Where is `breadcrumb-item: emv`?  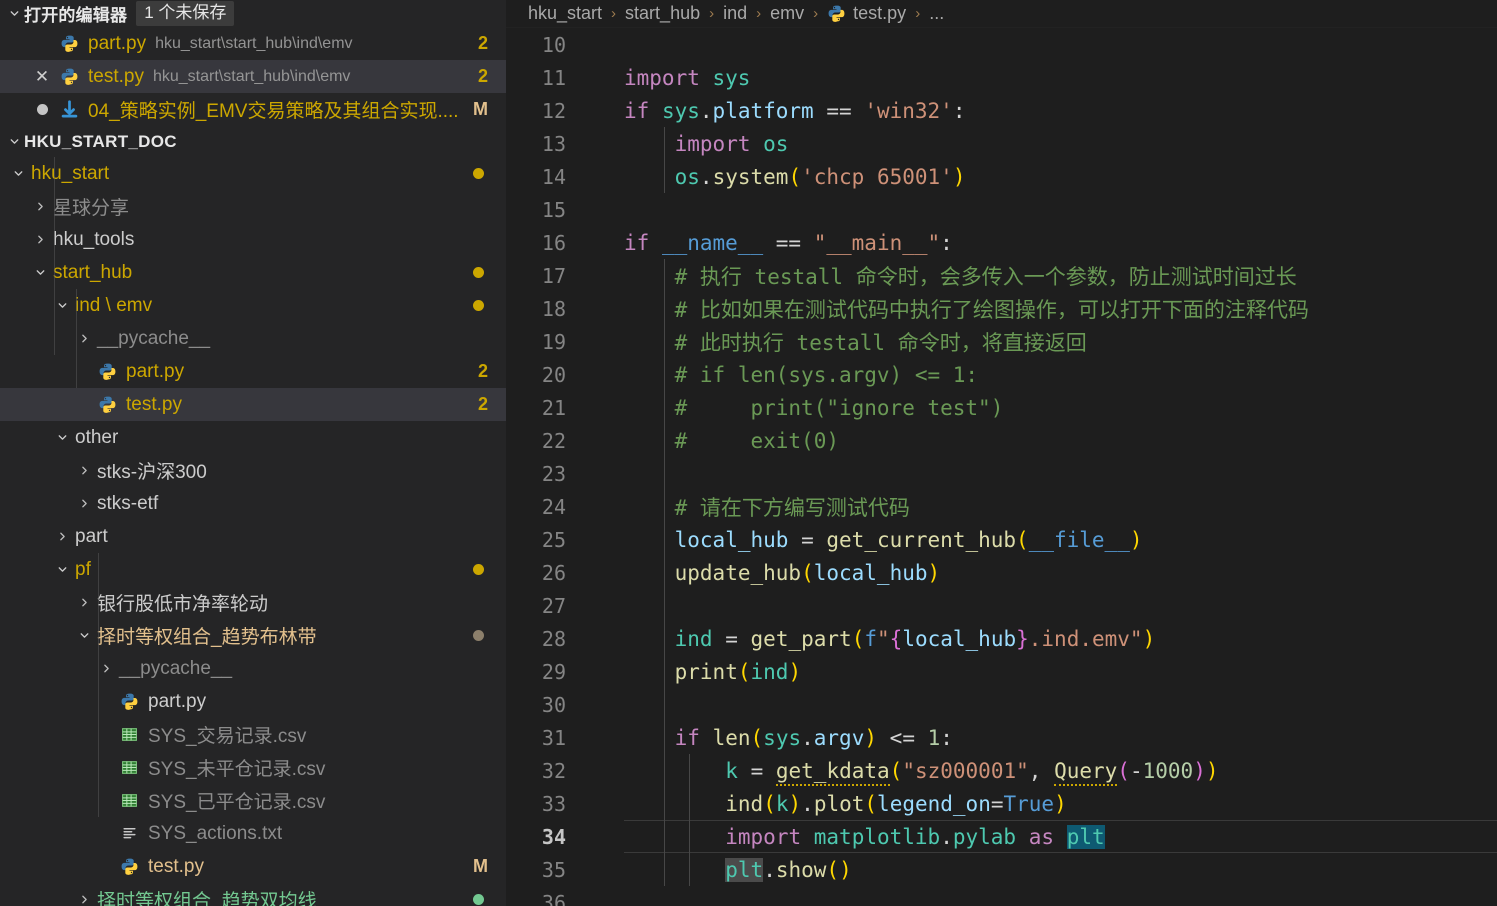 breadcrumb-item: emv is located at coordinates (787, 13).